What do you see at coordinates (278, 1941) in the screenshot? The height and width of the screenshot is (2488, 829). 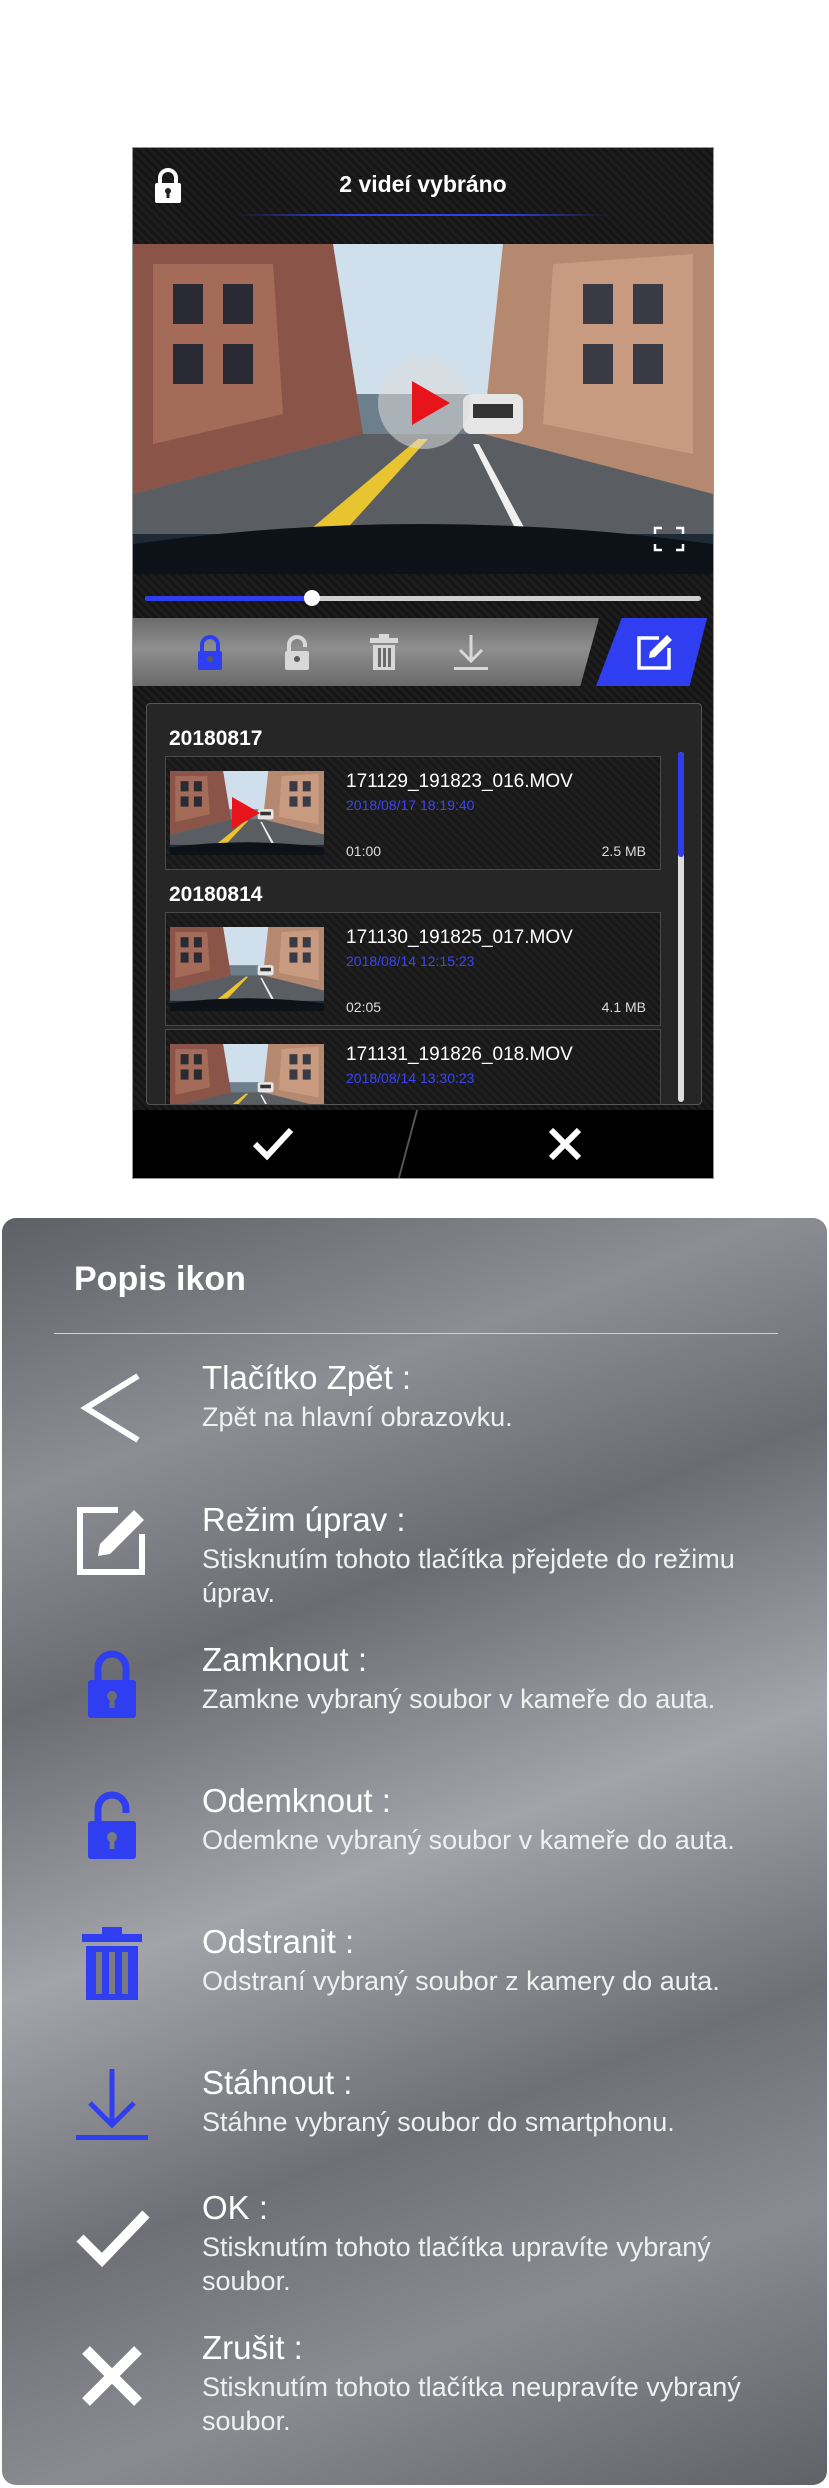 I see `legend-name: Odstranit :` at bounding box center [278, 1941].